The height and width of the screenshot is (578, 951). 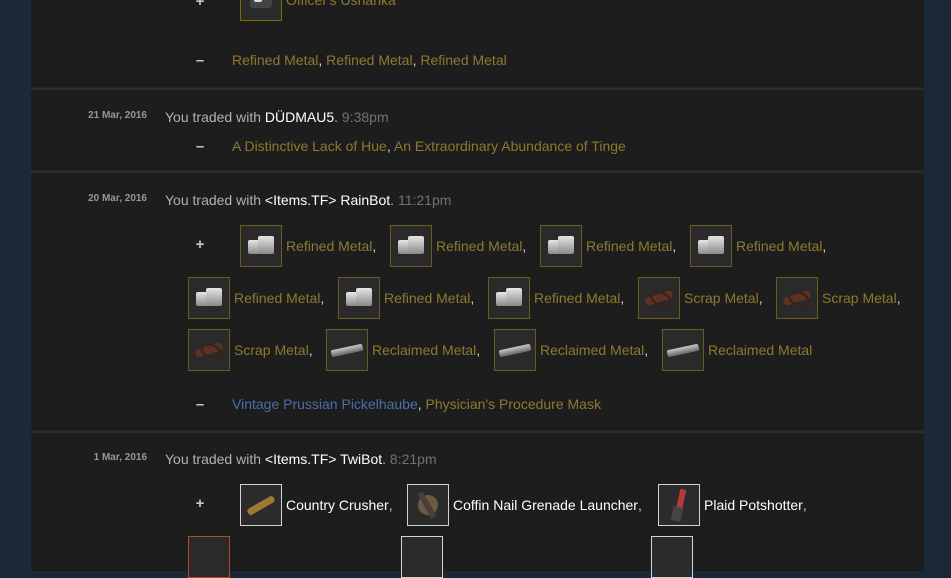 I want to click on item-link: Physician's Procedure Mask, so click(x=513, y=404).